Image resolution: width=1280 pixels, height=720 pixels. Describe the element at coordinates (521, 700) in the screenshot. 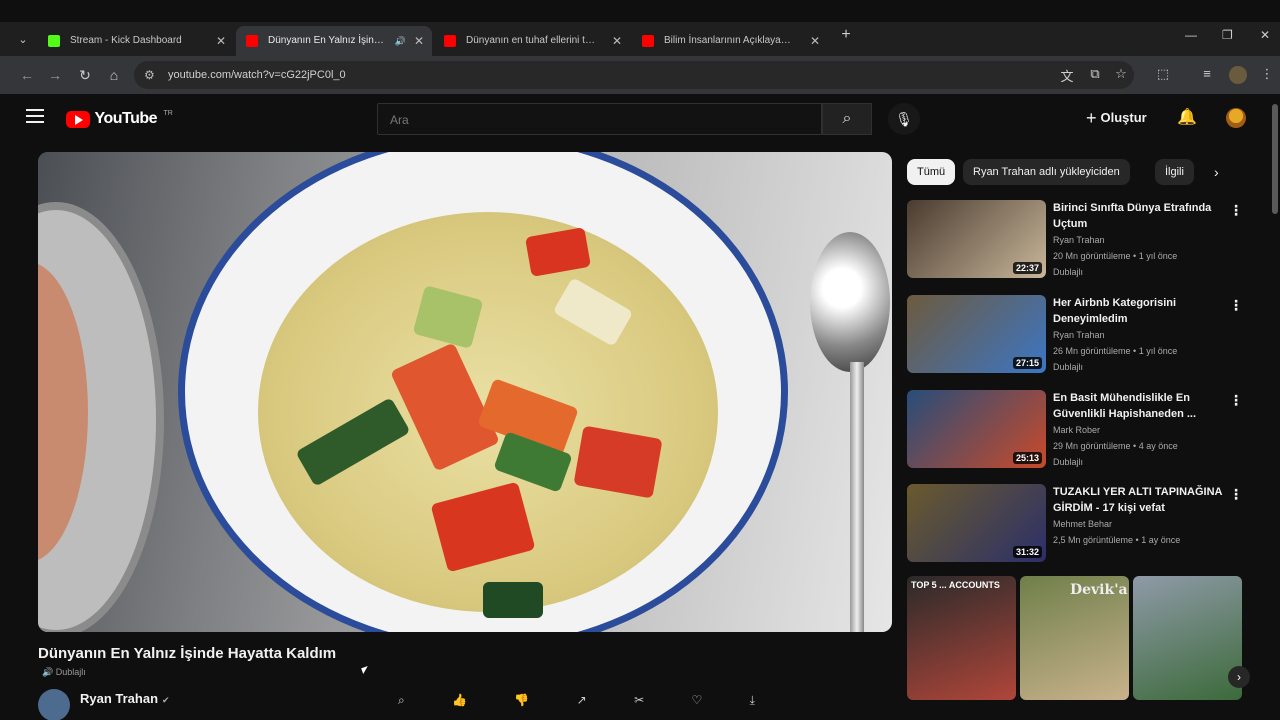

I see `dislike-icon: 👎` at that location.